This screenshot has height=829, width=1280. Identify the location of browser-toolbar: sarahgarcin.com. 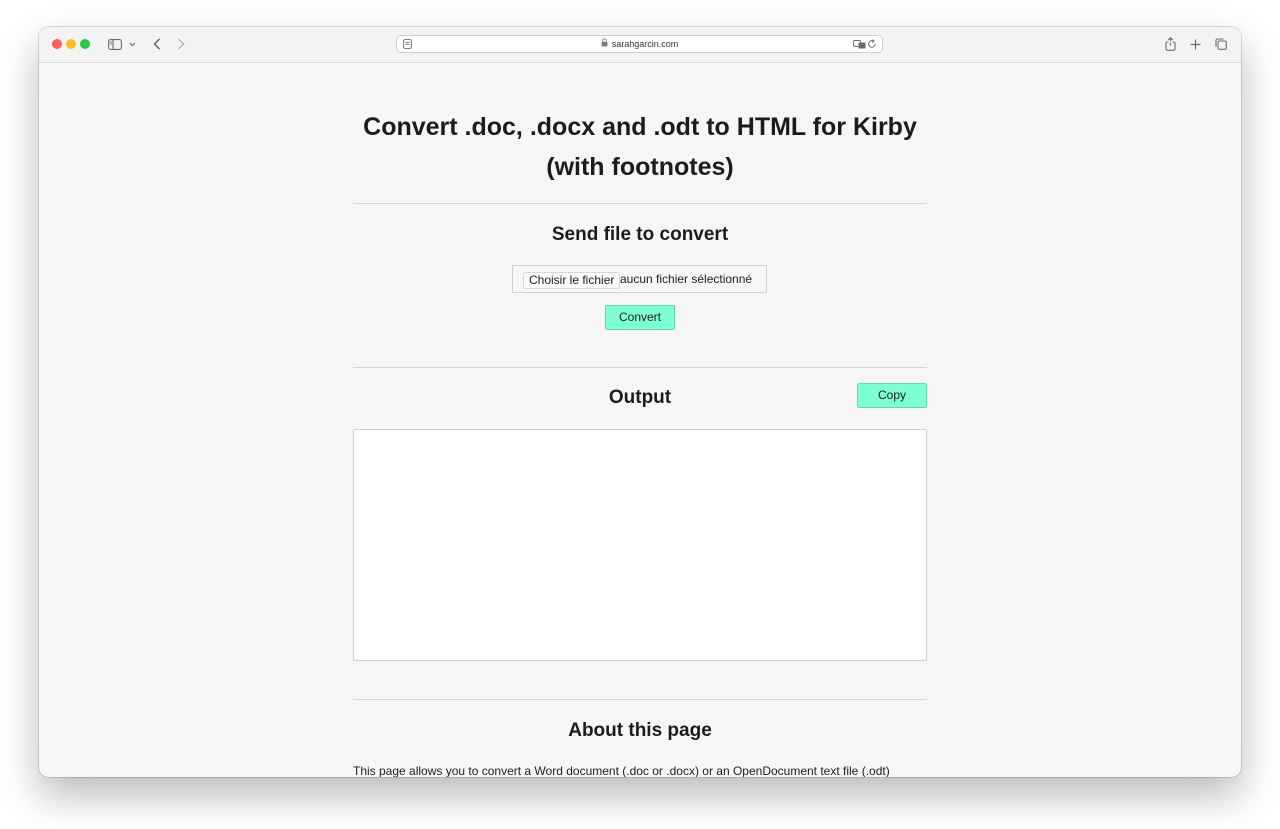
(640, 45).